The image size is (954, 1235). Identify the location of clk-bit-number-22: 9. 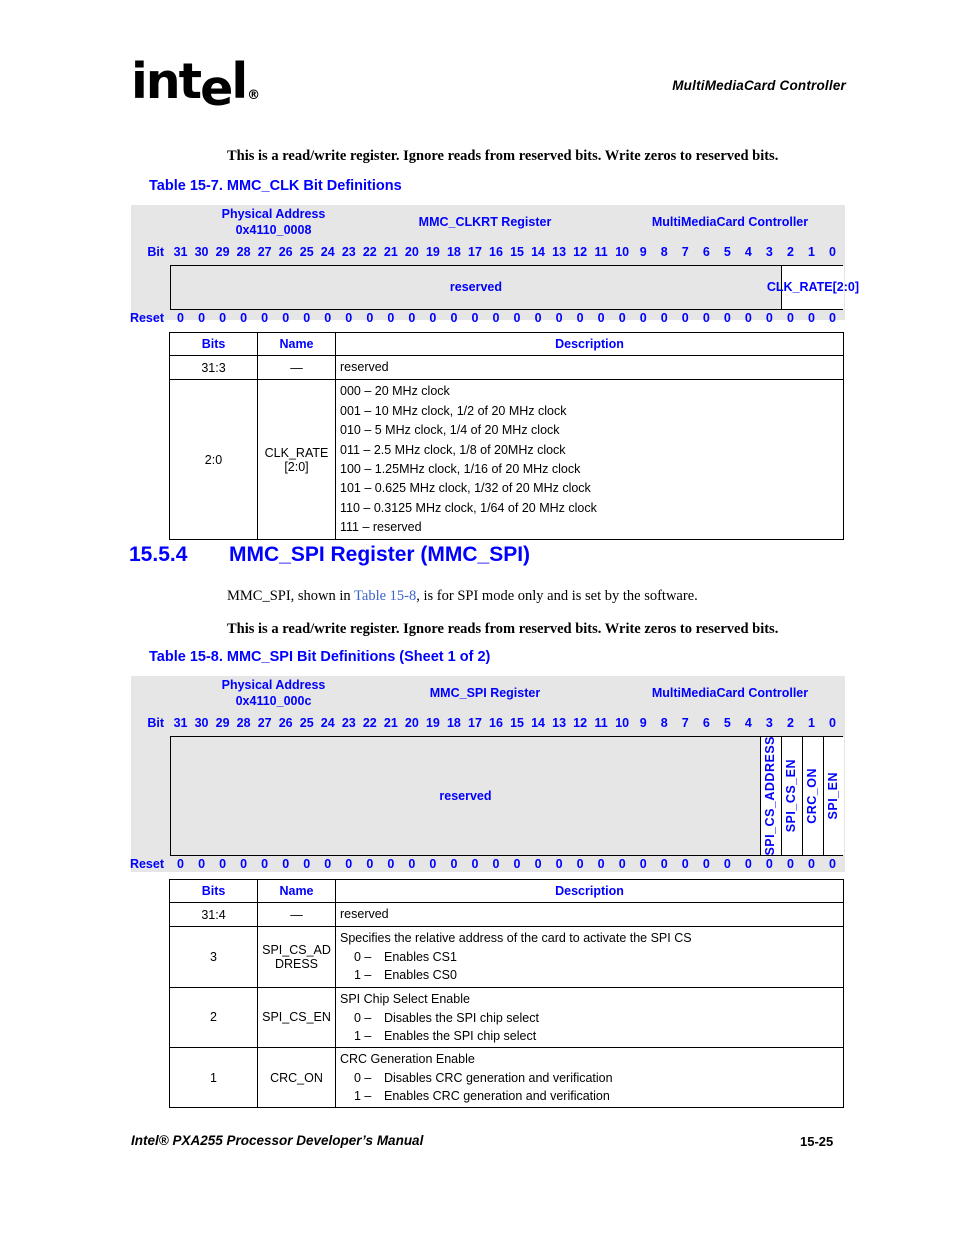
(643, 252).